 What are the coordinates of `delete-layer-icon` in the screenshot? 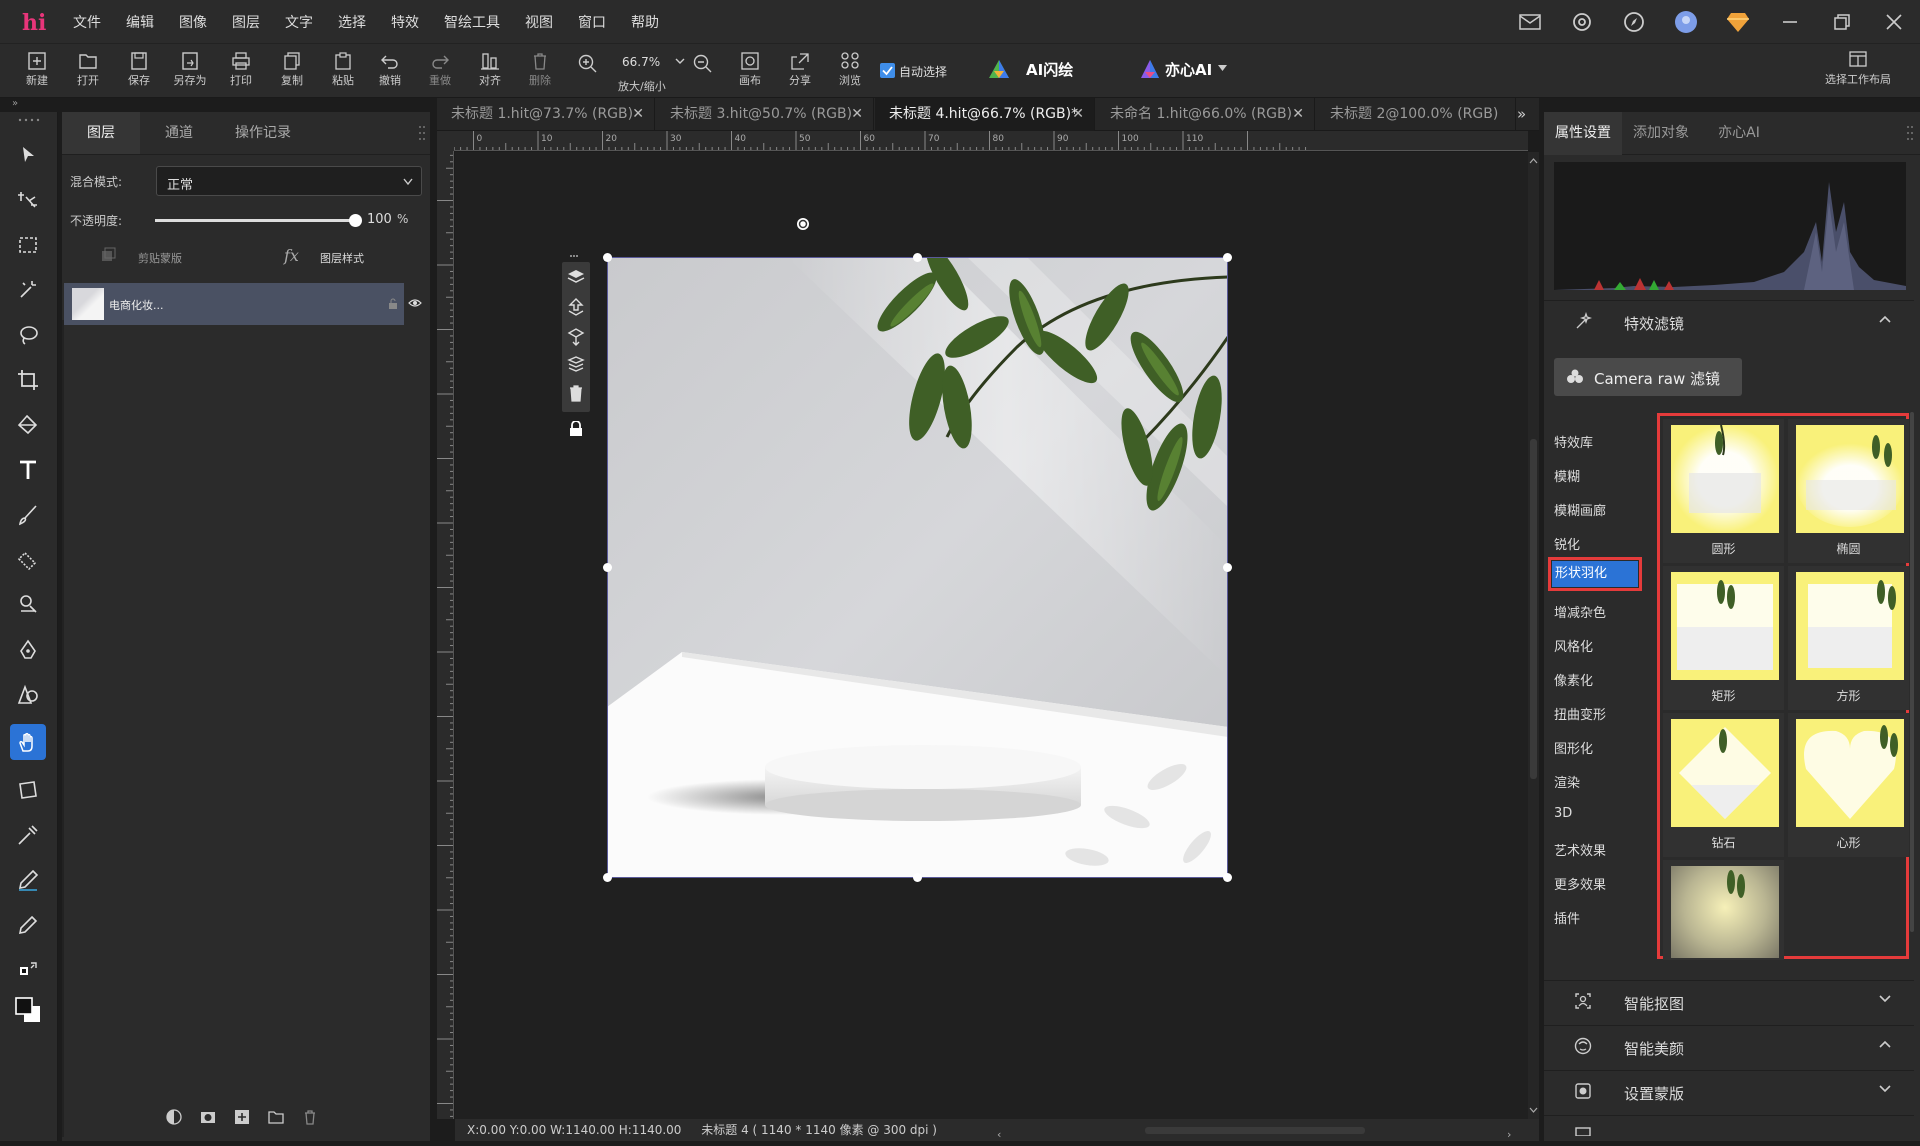 It's located at (310, 1117).